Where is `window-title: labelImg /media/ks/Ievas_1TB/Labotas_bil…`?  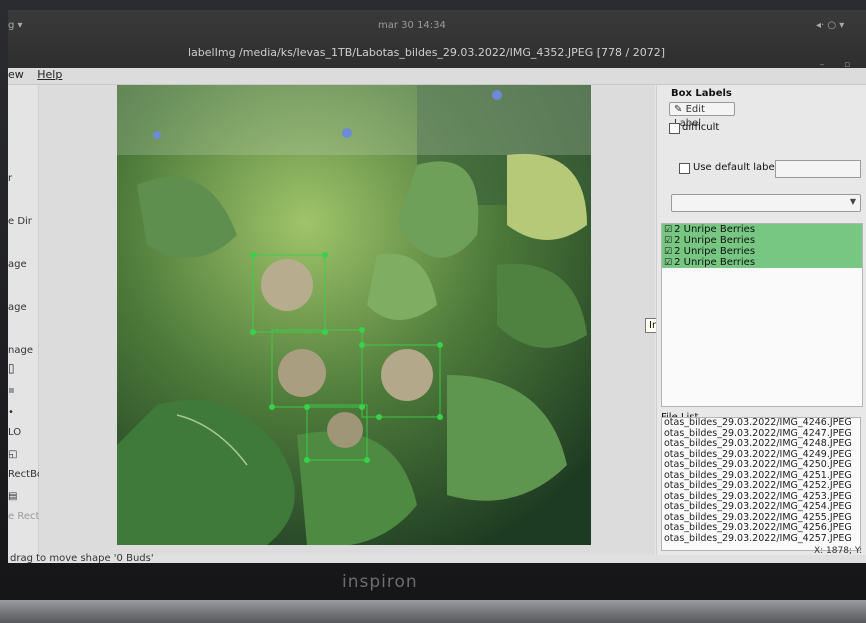 window-title: labelImg /media/ks/Ievas_1TB/Labotas_bil… is located at coordinates (426, 52).